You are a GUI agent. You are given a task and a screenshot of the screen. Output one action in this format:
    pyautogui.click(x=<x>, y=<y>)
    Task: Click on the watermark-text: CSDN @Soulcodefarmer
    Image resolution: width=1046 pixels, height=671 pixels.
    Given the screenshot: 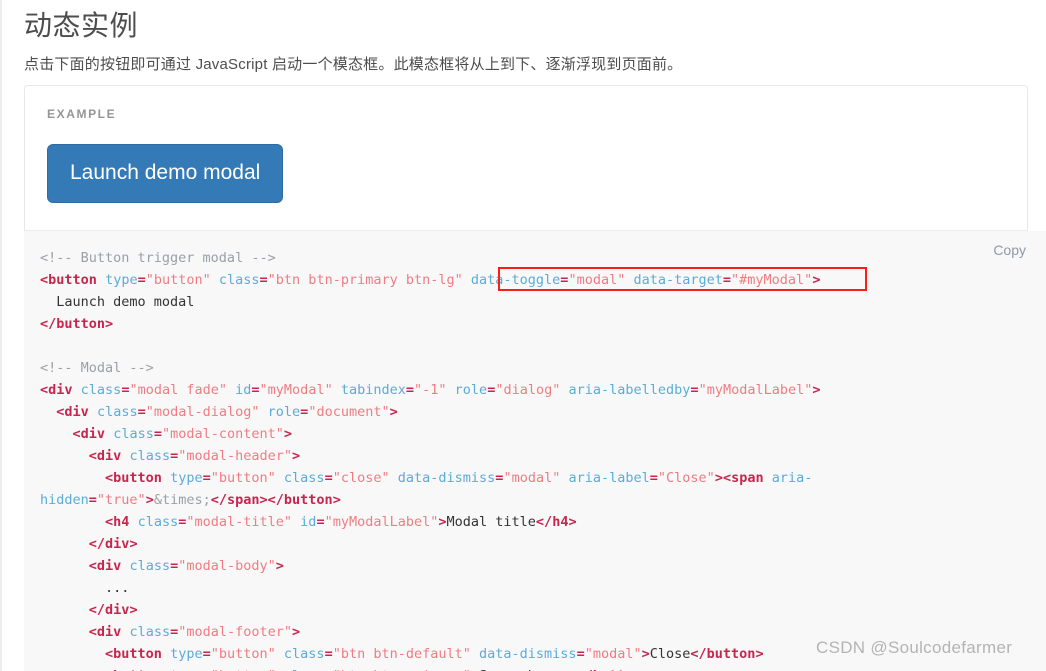 What is the action you would take?
    pyautogui.click(x=914, y=647)
    